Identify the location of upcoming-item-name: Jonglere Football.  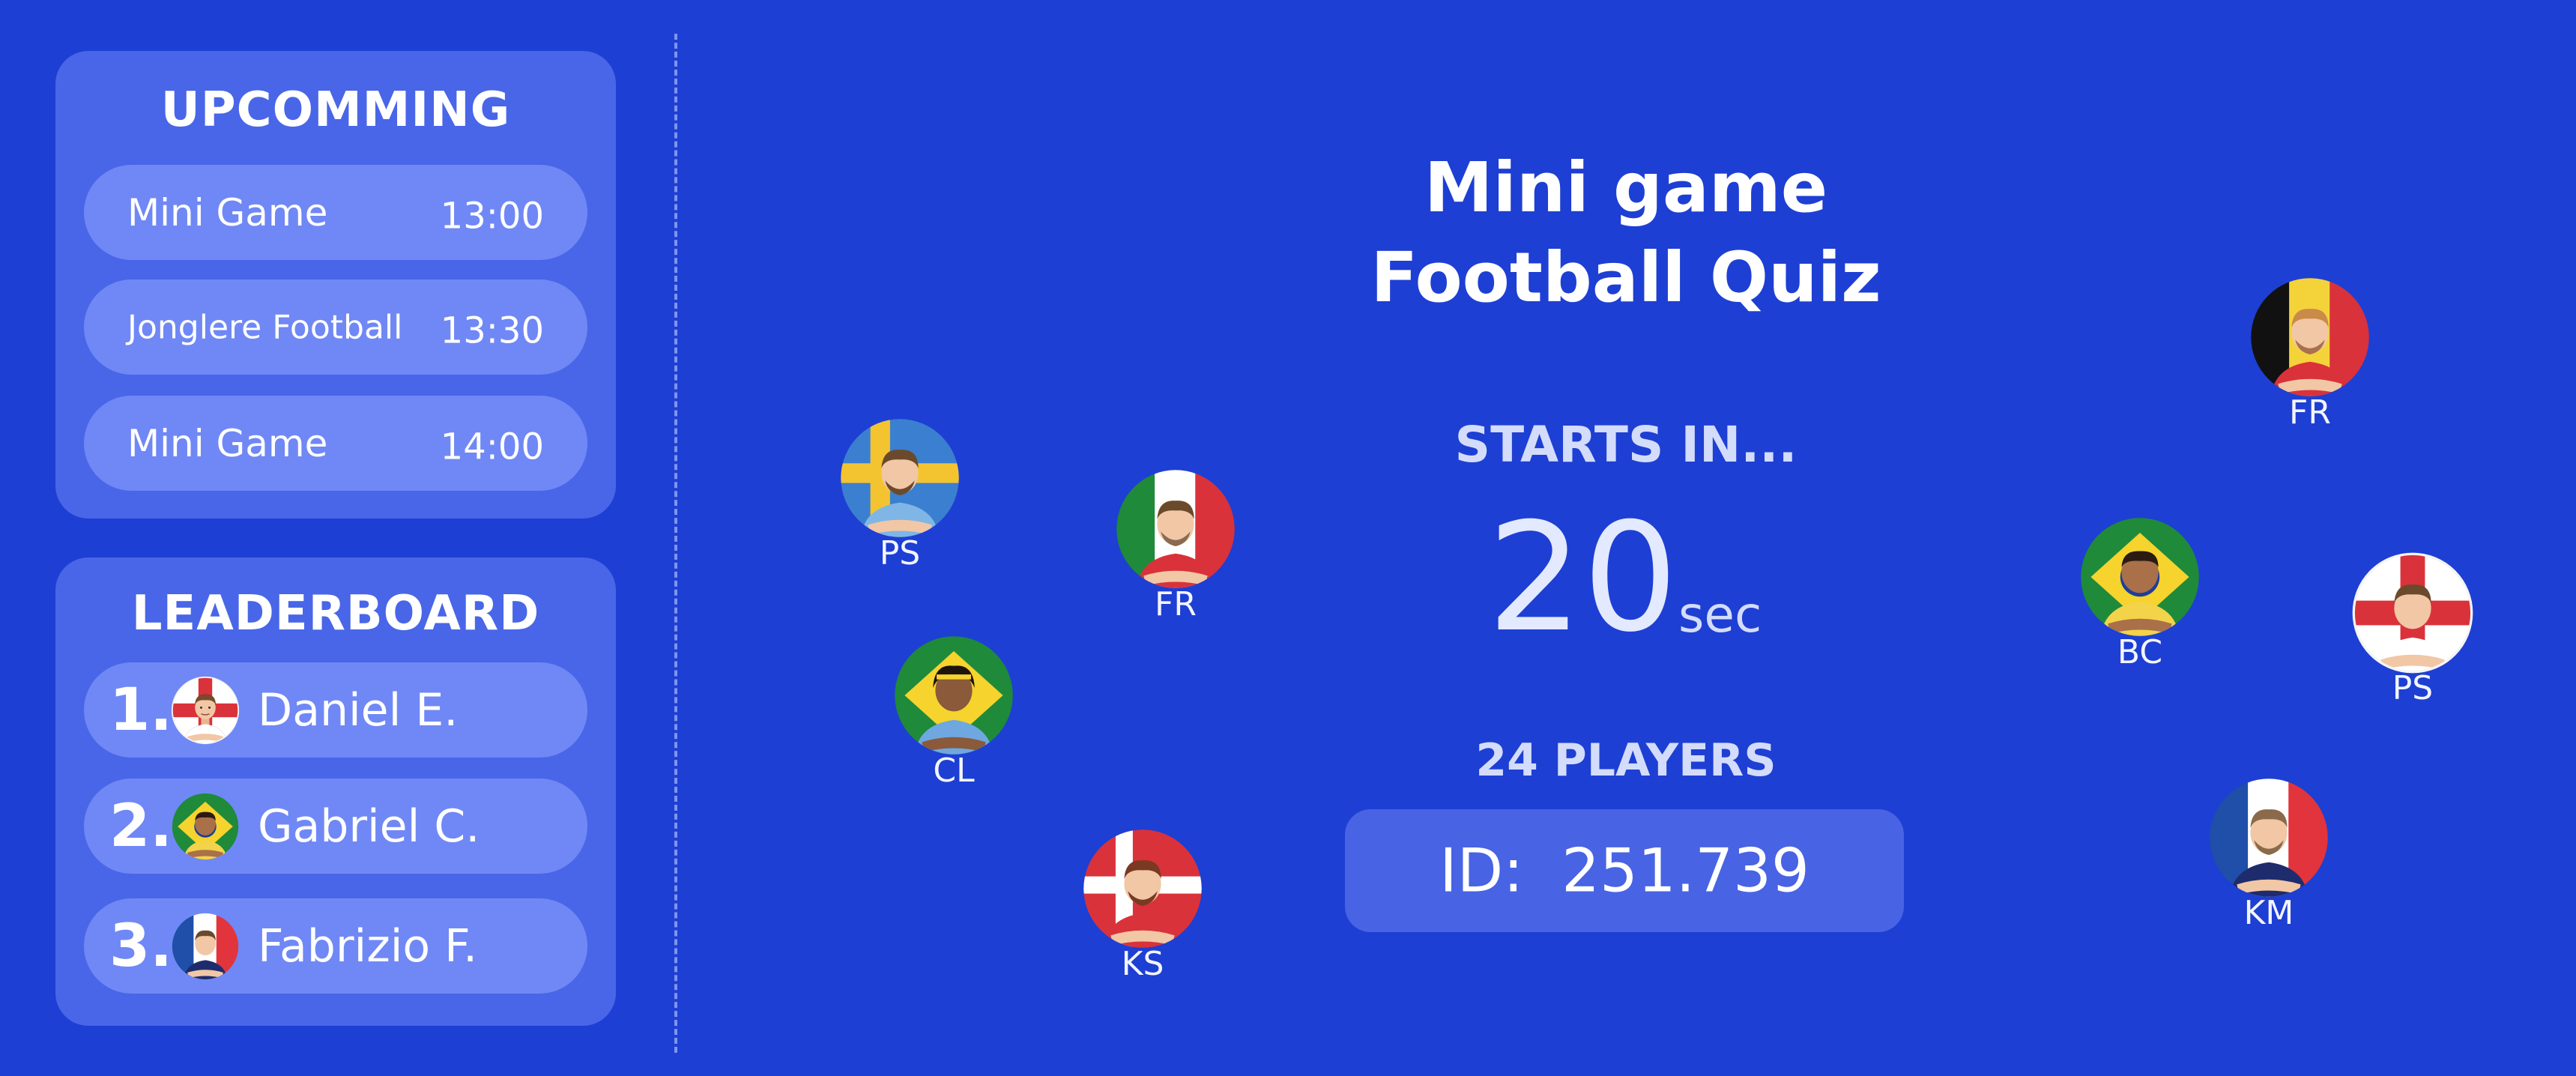
(265, 327).